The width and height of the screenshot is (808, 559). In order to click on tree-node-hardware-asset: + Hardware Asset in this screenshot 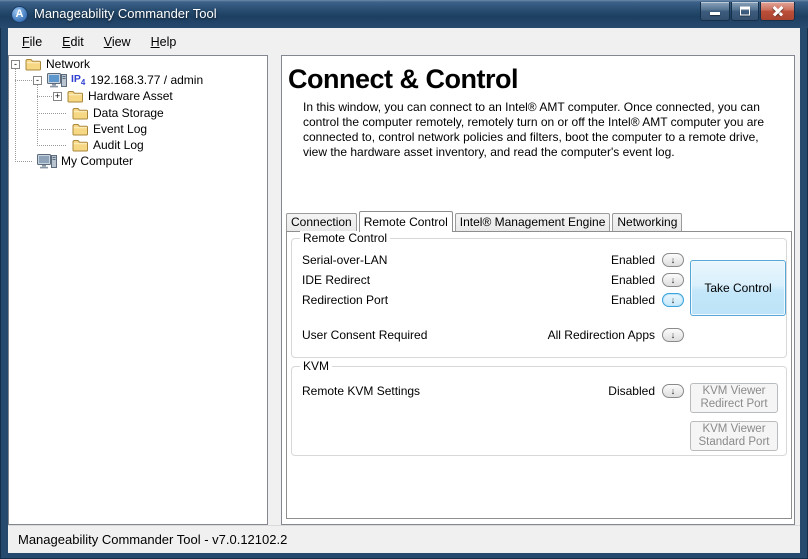, I will do `click(91, 96)`.